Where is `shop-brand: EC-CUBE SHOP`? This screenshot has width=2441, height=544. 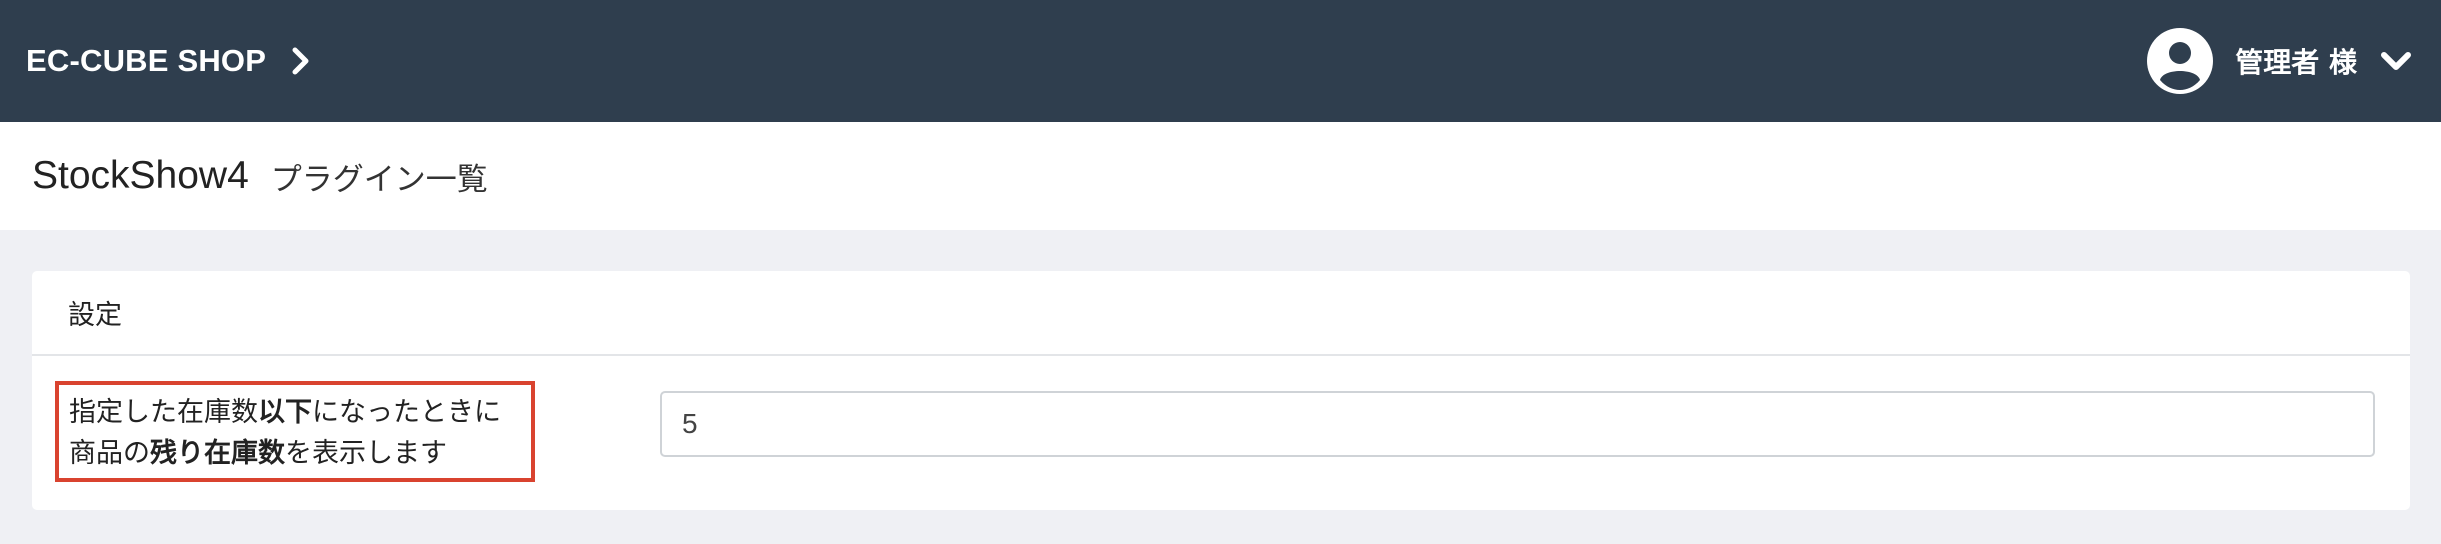
shop-brand: EC-CUBE SHOP is located at coordinates (170, 61).